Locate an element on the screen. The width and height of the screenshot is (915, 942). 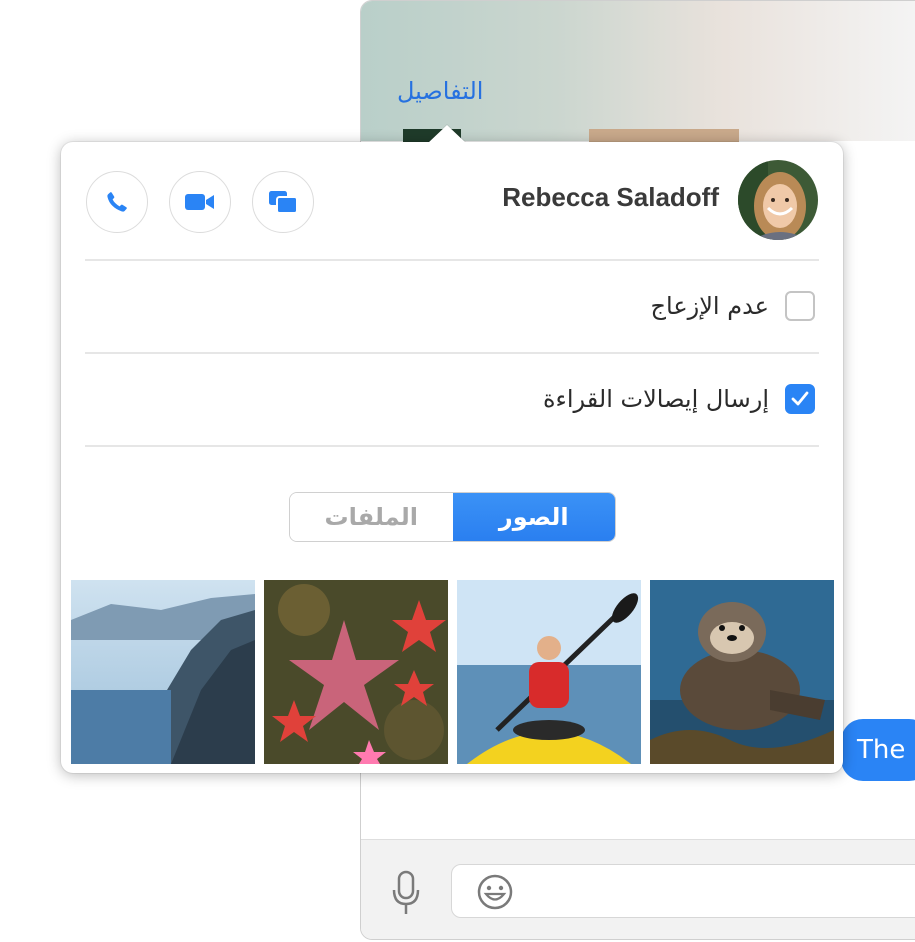
details-button: التفاصيل is located at coordinates (440, 91).